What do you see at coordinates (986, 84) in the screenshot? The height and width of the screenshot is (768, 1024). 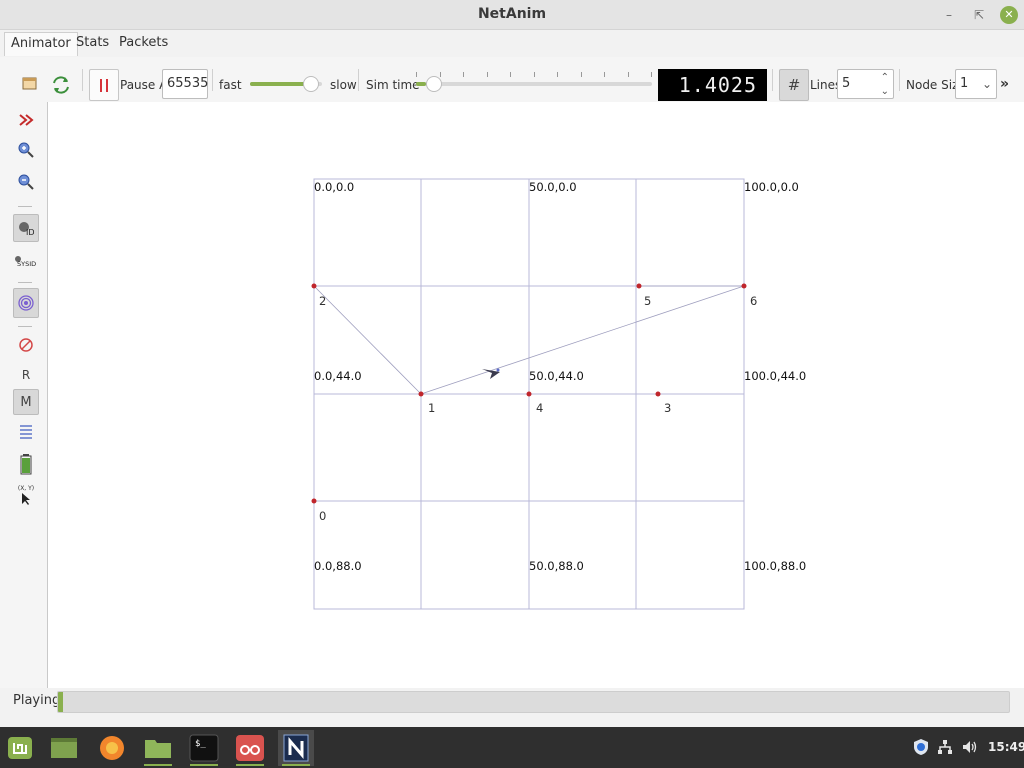 I see `chevron-down-icon: ⌄` at bounding box center [986, 84].